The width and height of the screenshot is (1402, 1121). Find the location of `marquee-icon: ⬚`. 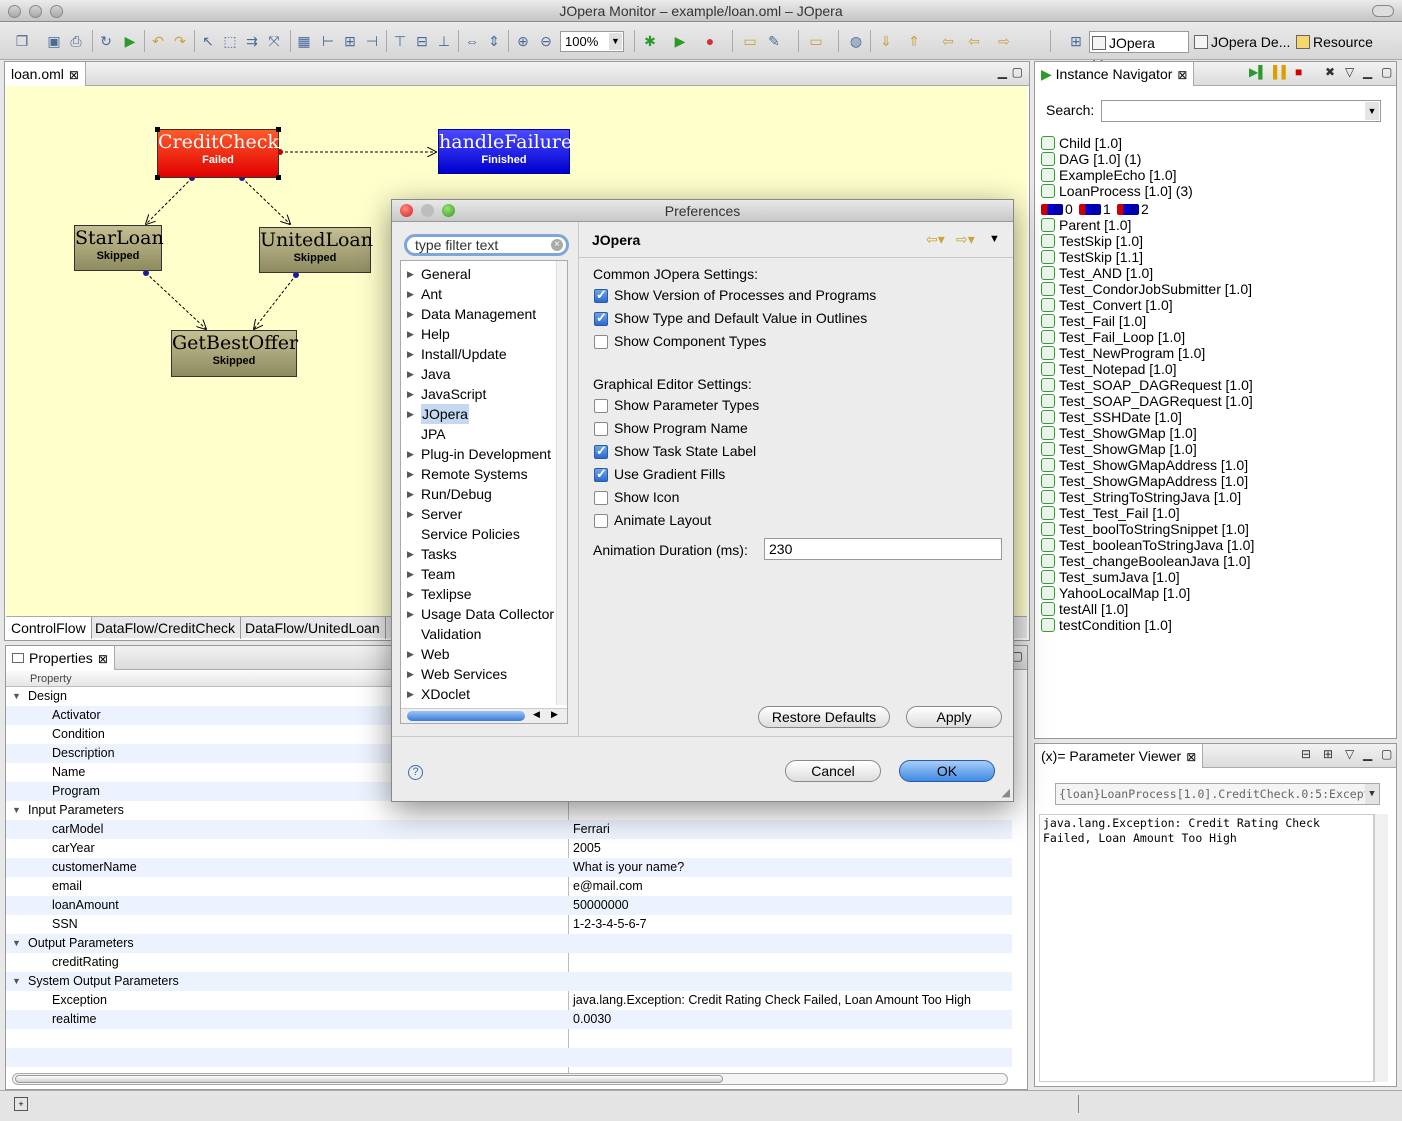

marquee-icon: ⬚ is located at coordinates (230, 41).